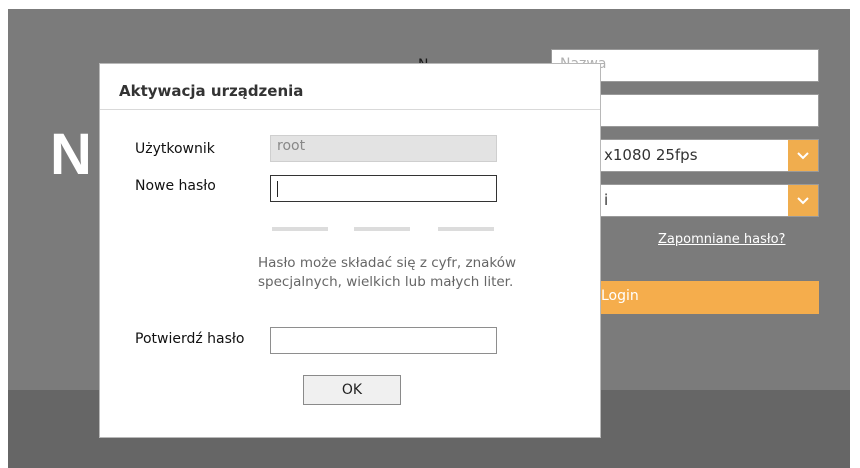  What do you see at coordinates (300, 229) in the screenshot?
I see `password-strength-segment-weak` at bounding box center [300, 229].